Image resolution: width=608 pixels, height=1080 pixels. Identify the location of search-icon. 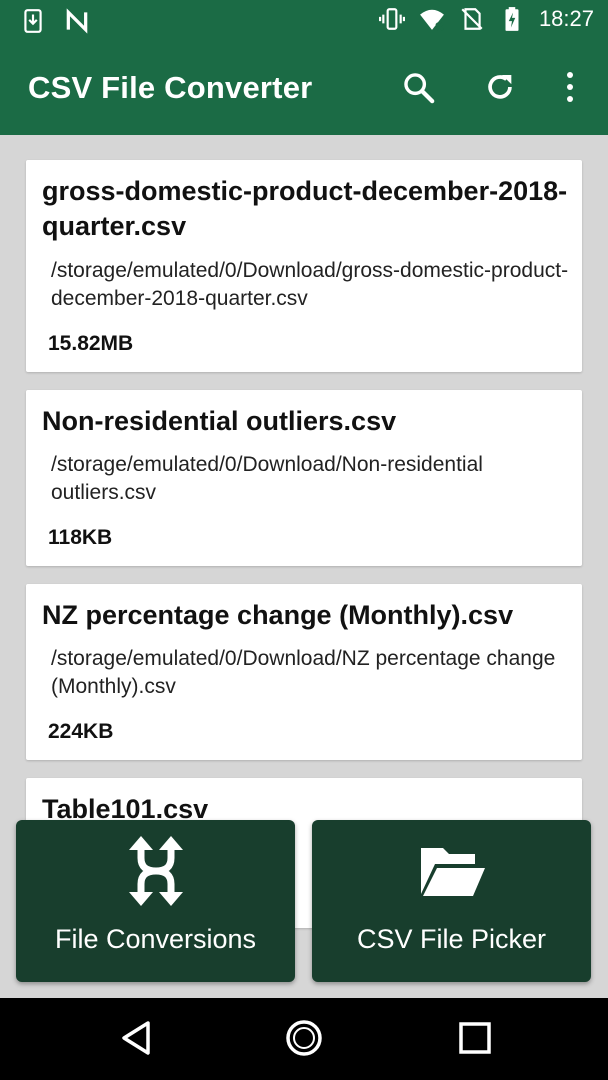
(418, 87).